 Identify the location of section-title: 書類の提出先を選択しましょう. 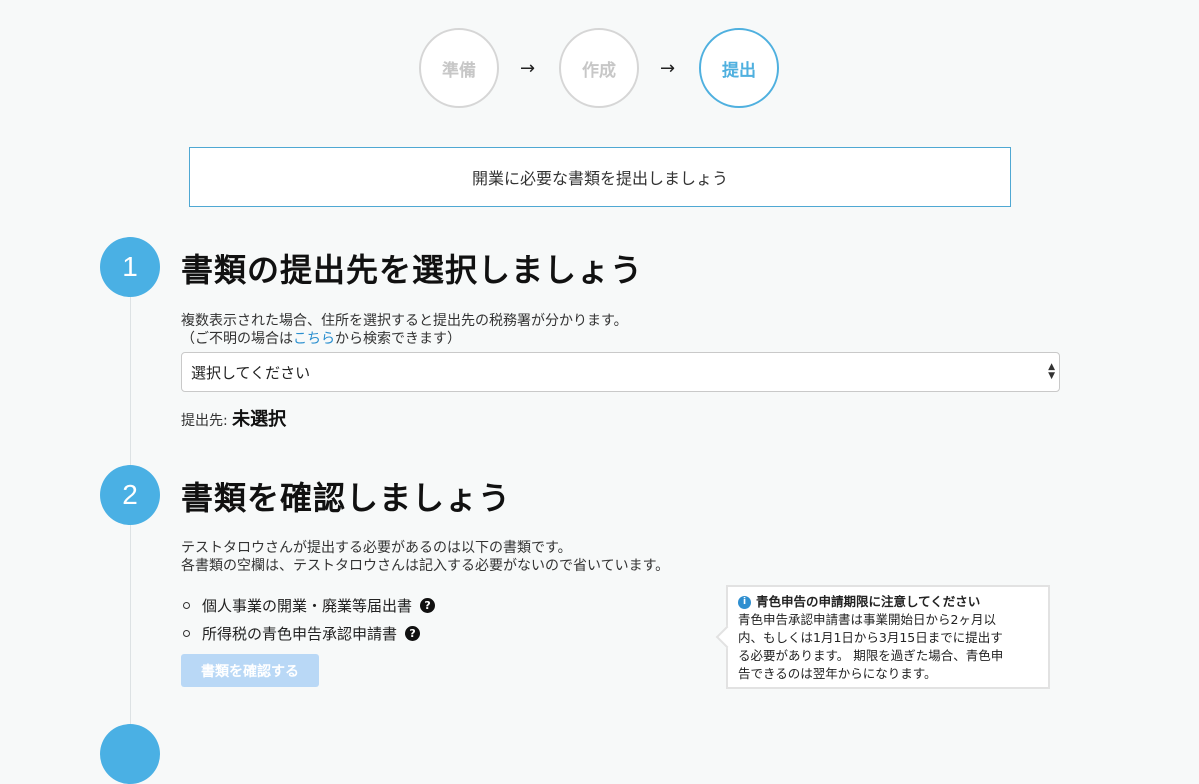
(412, 270).